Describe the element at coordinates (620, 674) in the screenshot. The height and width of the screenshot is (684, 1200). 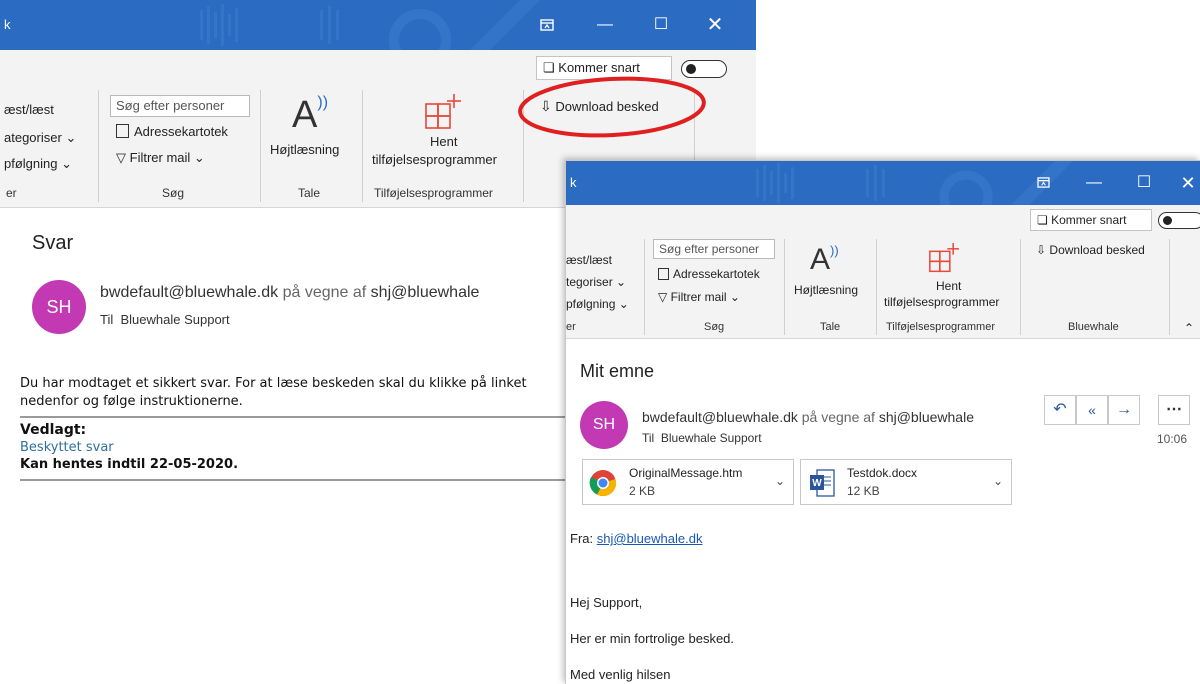
I see `closing-line: Med venlig hilsen` at that location.